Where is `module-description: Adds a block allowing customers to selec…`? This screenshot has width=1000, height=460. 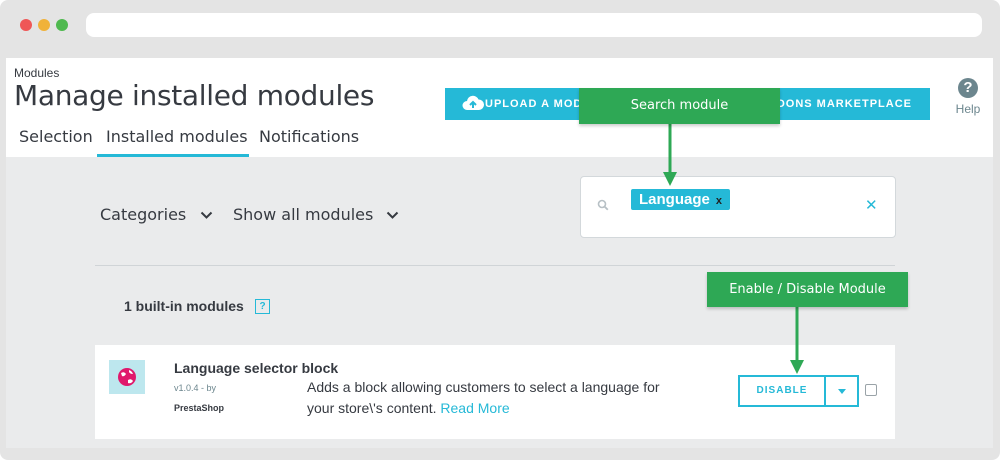 module-description: Adds a block allowing customers to selec… is located at coordinates (497, 398).